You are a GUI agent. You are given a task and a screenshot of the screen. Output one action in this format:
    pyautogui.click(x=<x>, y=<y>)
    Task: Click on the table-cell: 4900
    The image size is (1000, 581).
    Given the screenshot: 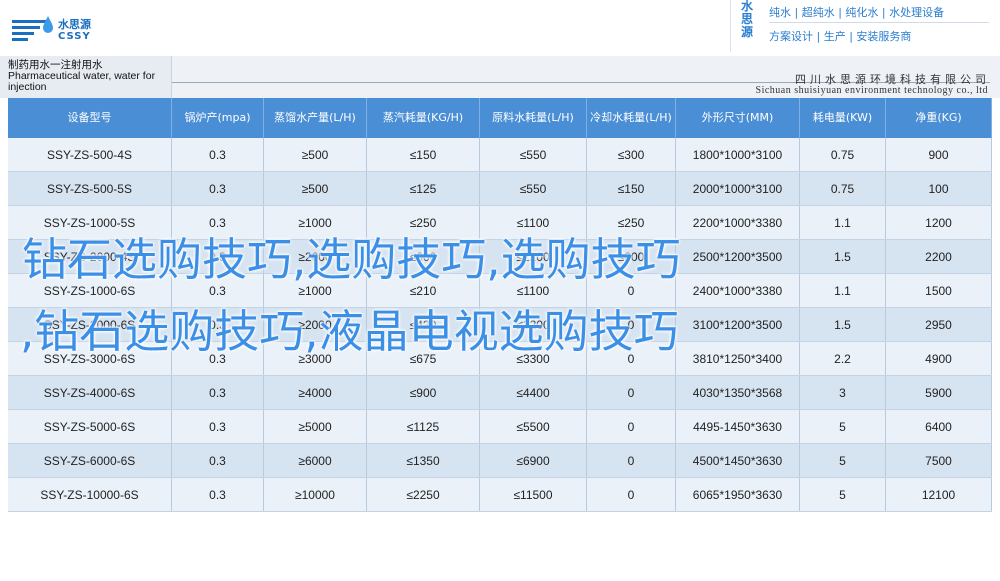 What is the action you would take?
    pyautogui.click(x=939, y=359)
    